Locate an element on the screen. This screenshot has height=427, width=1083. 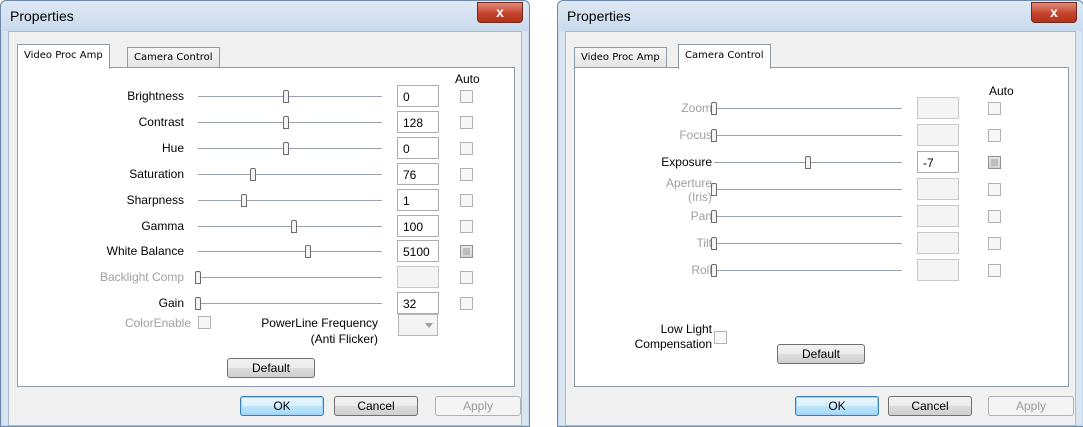
saturation-value-field: 76 is located at coordinates (418, 173).